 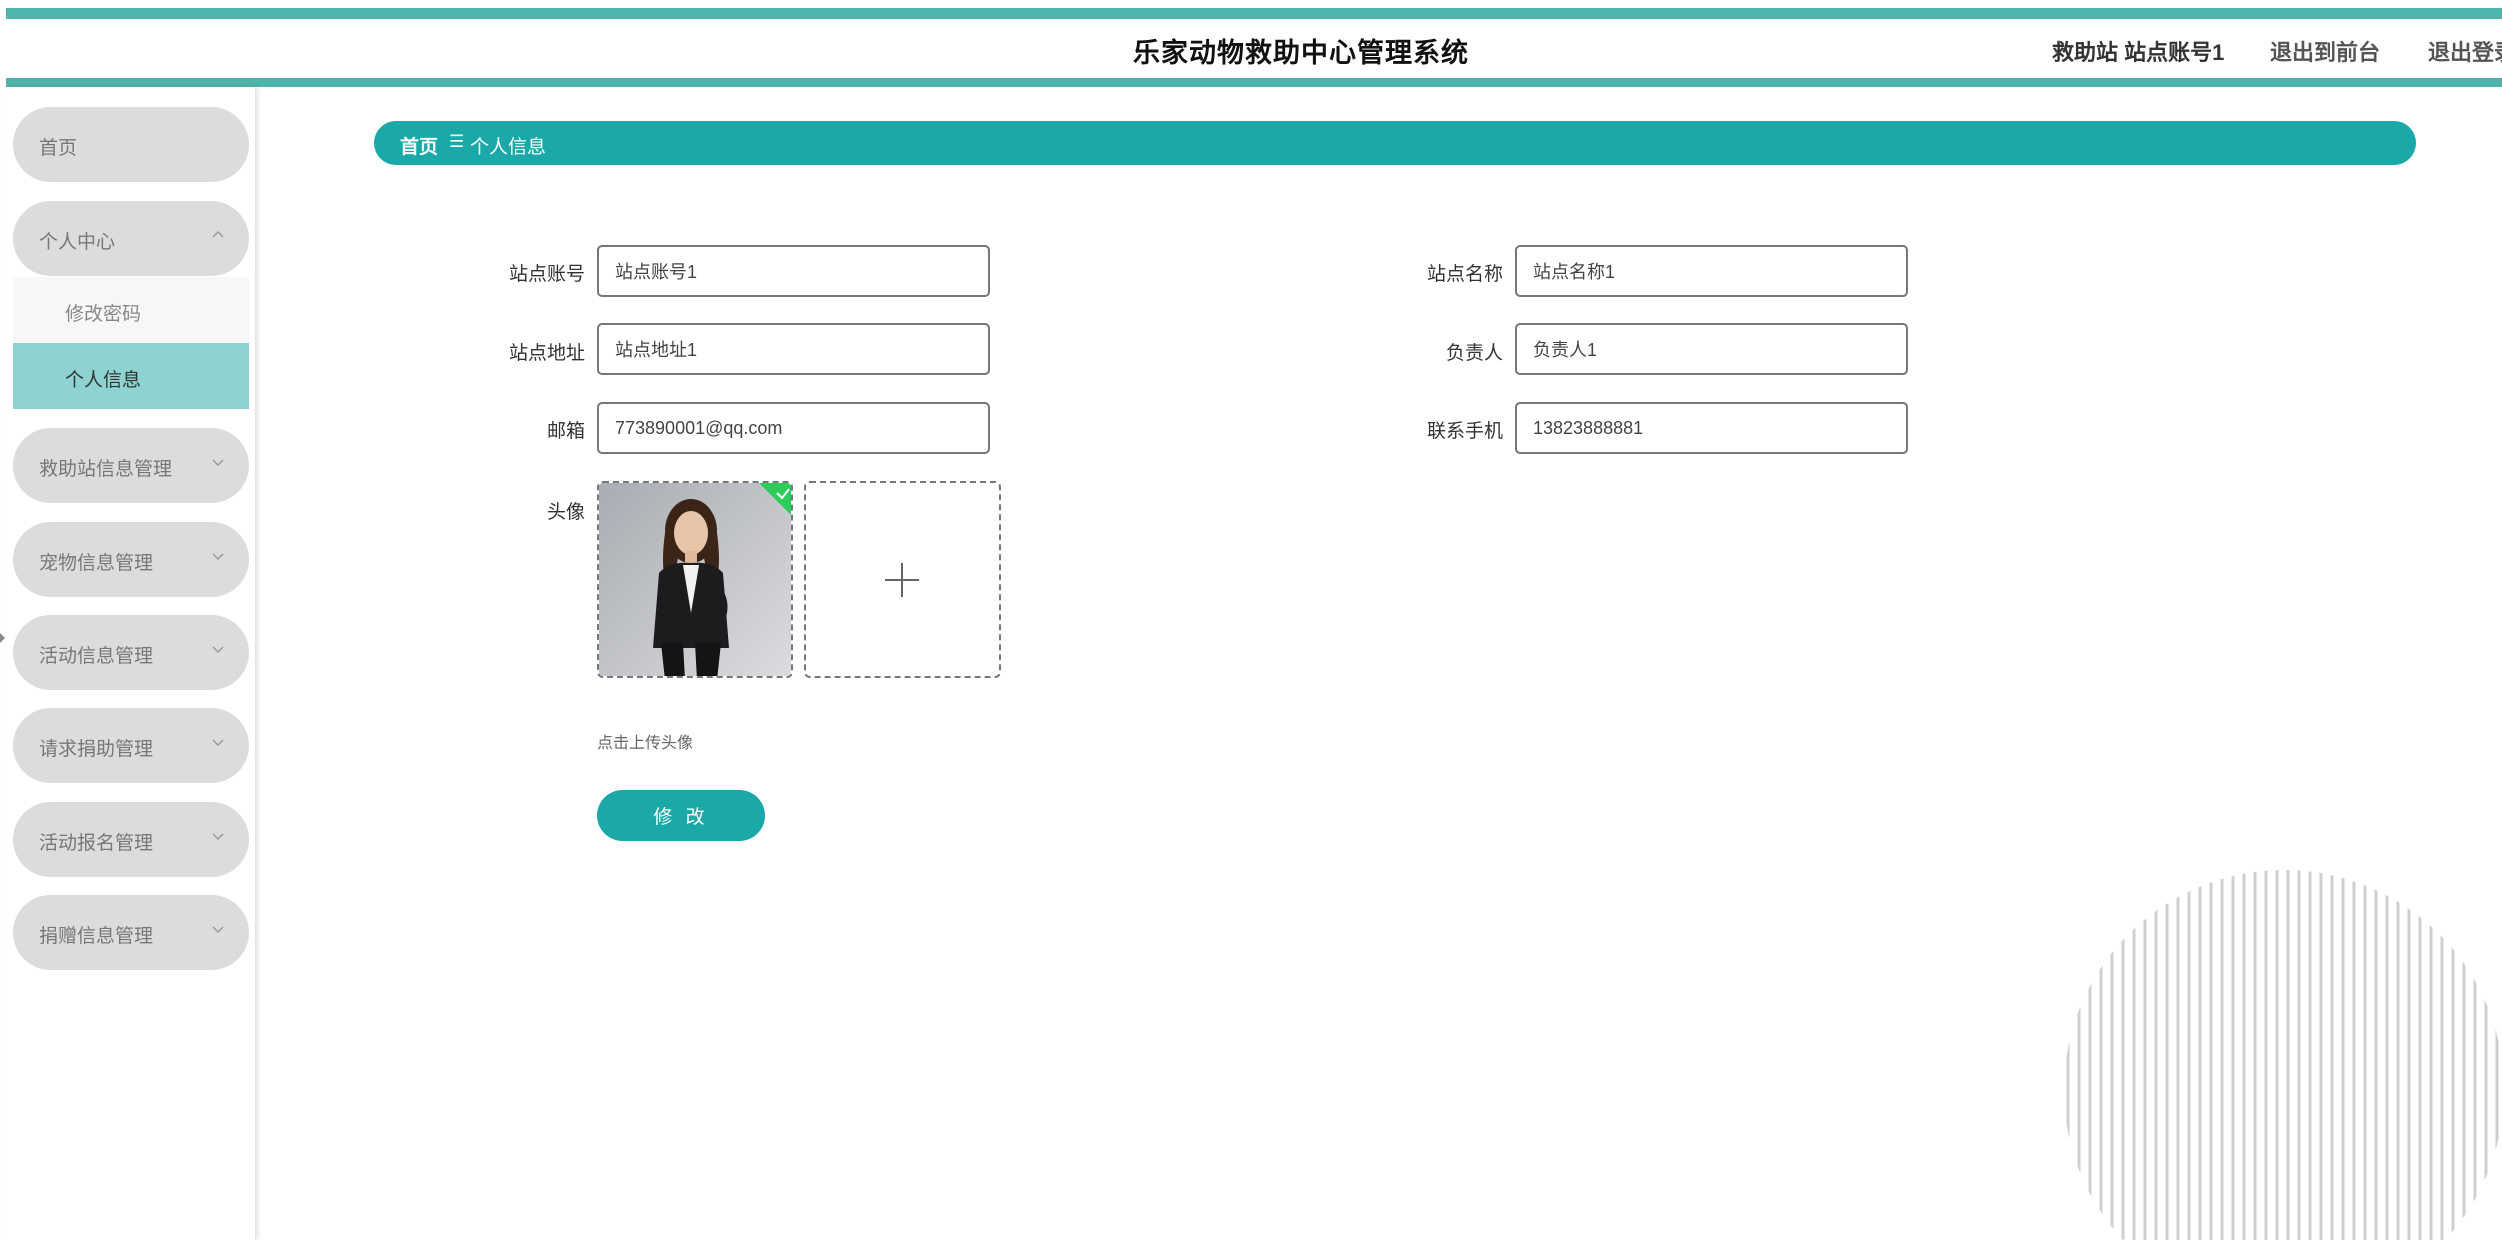 I want to click on station-account-input, so click(x=793, y=271).